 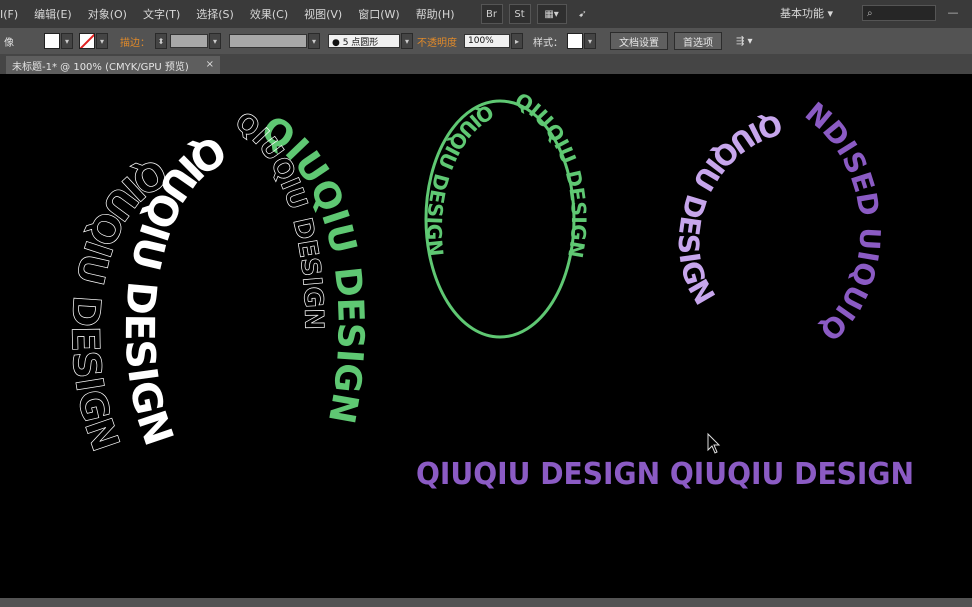 What do you see at coordinates (639, 41) in the screenshot?
I see `document-setup-button: 文档设置` at bounding box center [639, 41].